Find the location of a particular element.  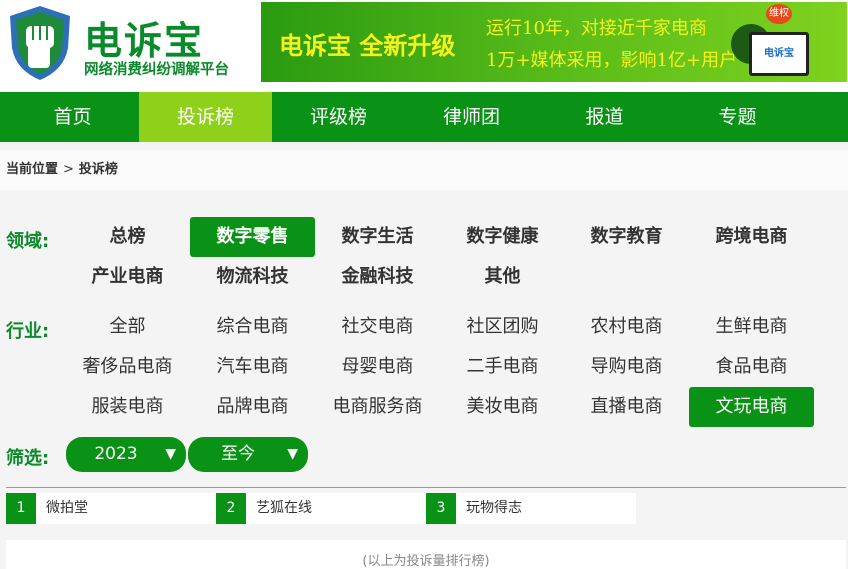

main-nav: 首页 投诉榜 评级榜 律师团 报道 专题 is located at coordinates (424, 117).